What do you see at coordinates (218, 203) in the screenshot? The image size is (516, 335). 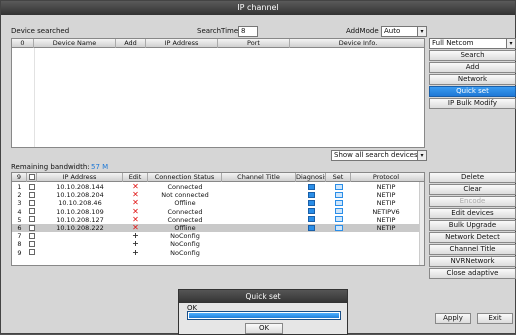 I see `channel-row: 3 10.10.208.46 ✕ Offline NETIP` at bounding box center [218, 203].